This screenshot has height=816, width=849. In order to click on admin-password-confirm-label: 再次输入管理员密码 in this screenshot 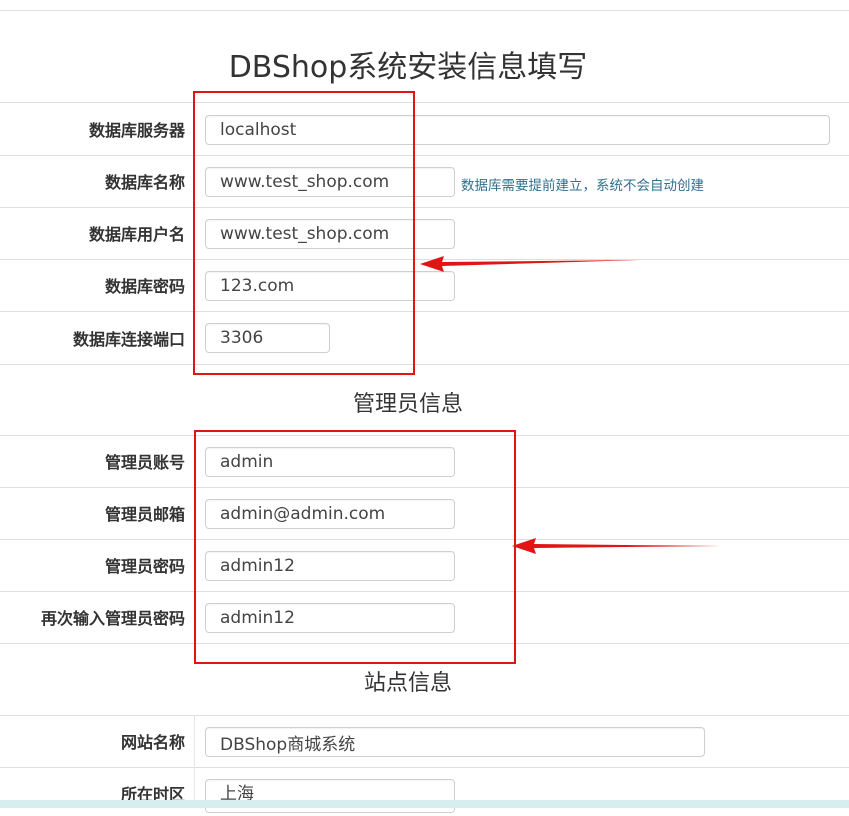, I will do `click(112, 618)`.